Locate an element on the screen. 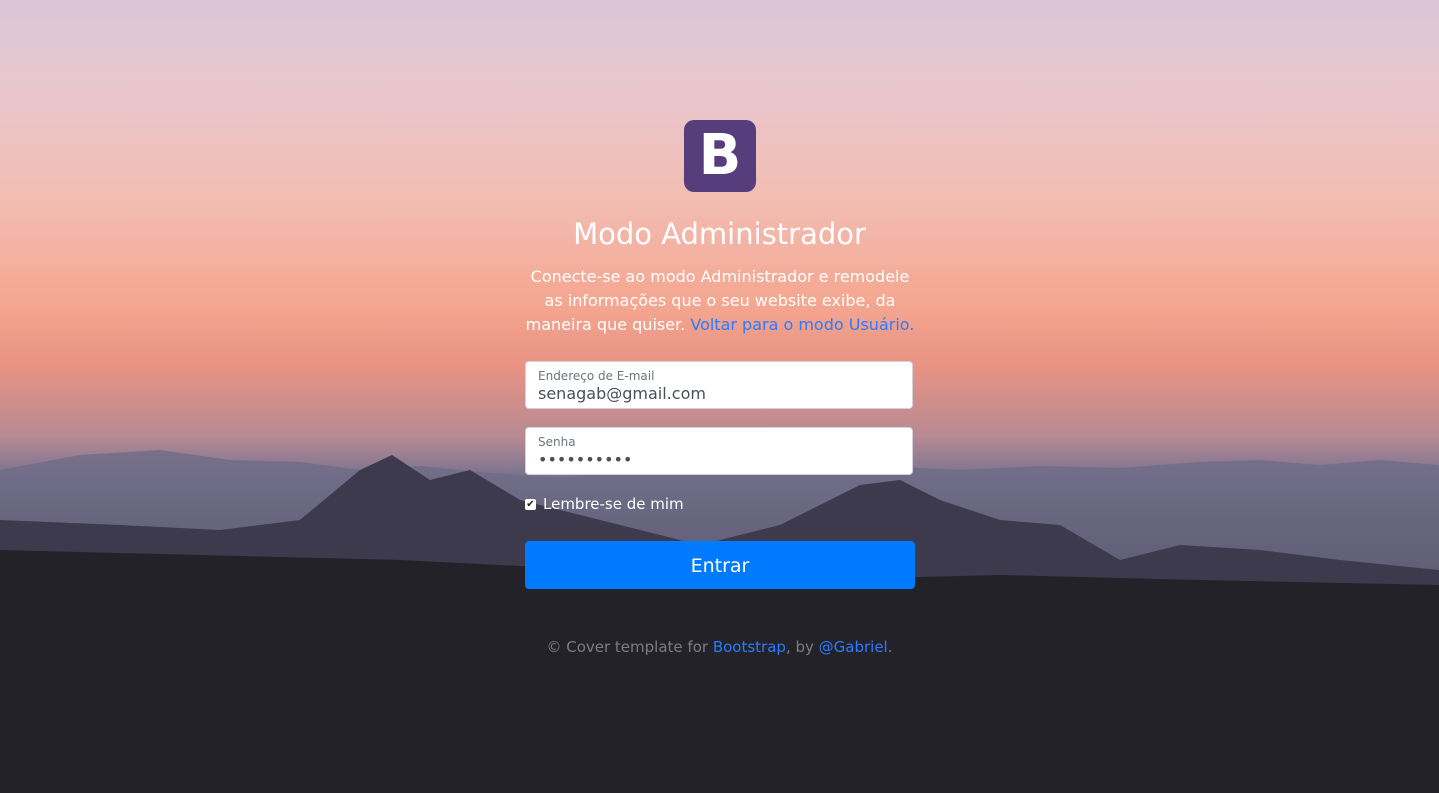 Image resolution: width=1439 pixels, height=793 pixels. footer-suffix: . is located at coordinates (890, 647).